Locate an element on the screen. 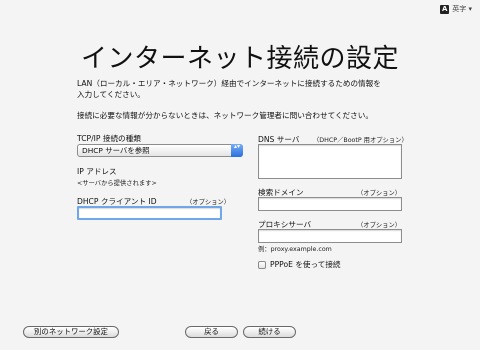  tcpip-label: TCP/IP 接続の種類 is located at coordinates (109, 138).